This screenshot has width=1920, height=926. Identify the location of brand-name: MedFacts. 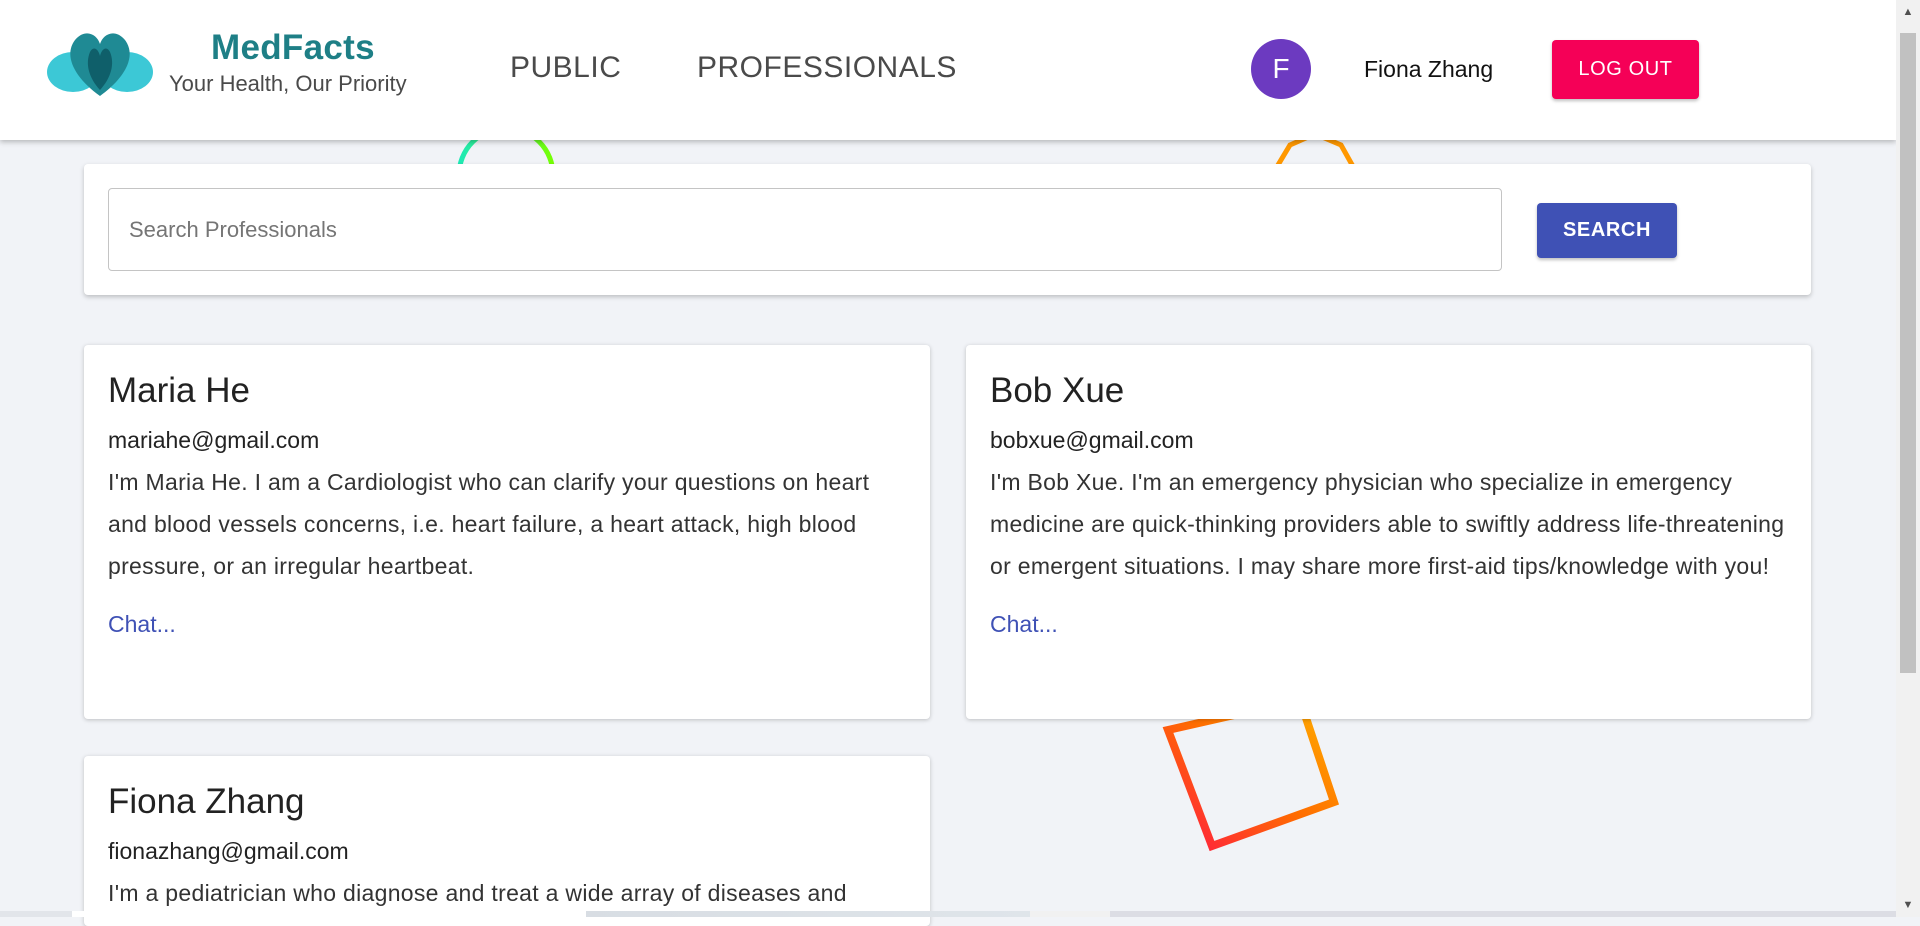
(293, 47).